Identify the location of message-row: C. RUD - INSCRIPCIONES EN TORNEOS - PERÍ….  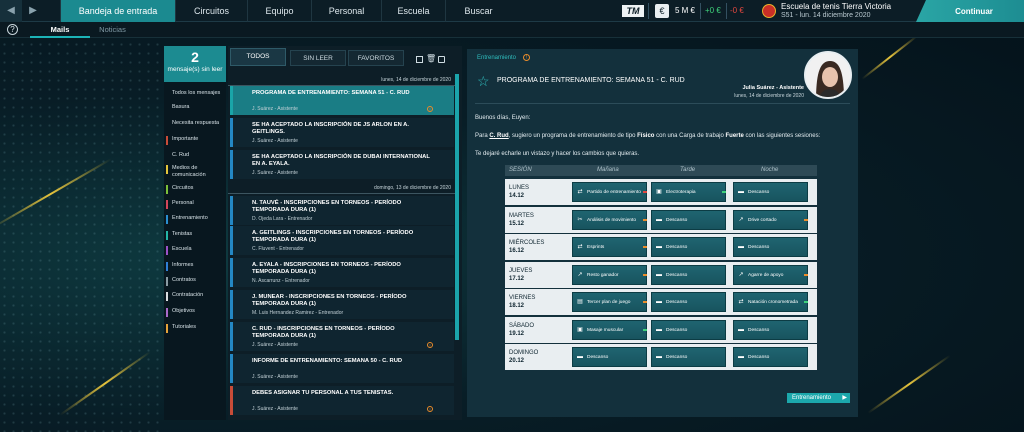
(342, 336).